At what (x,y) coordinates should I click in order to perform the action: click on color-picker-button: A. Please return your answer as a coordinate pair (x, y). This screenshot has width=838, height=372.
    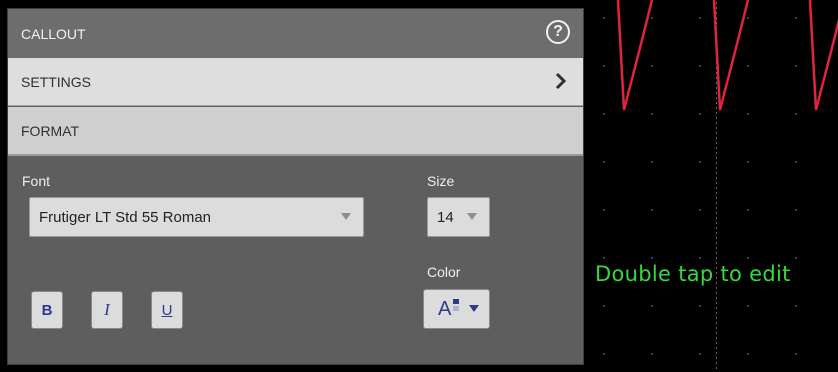
    Looking at the image, I should click on (456, 309).